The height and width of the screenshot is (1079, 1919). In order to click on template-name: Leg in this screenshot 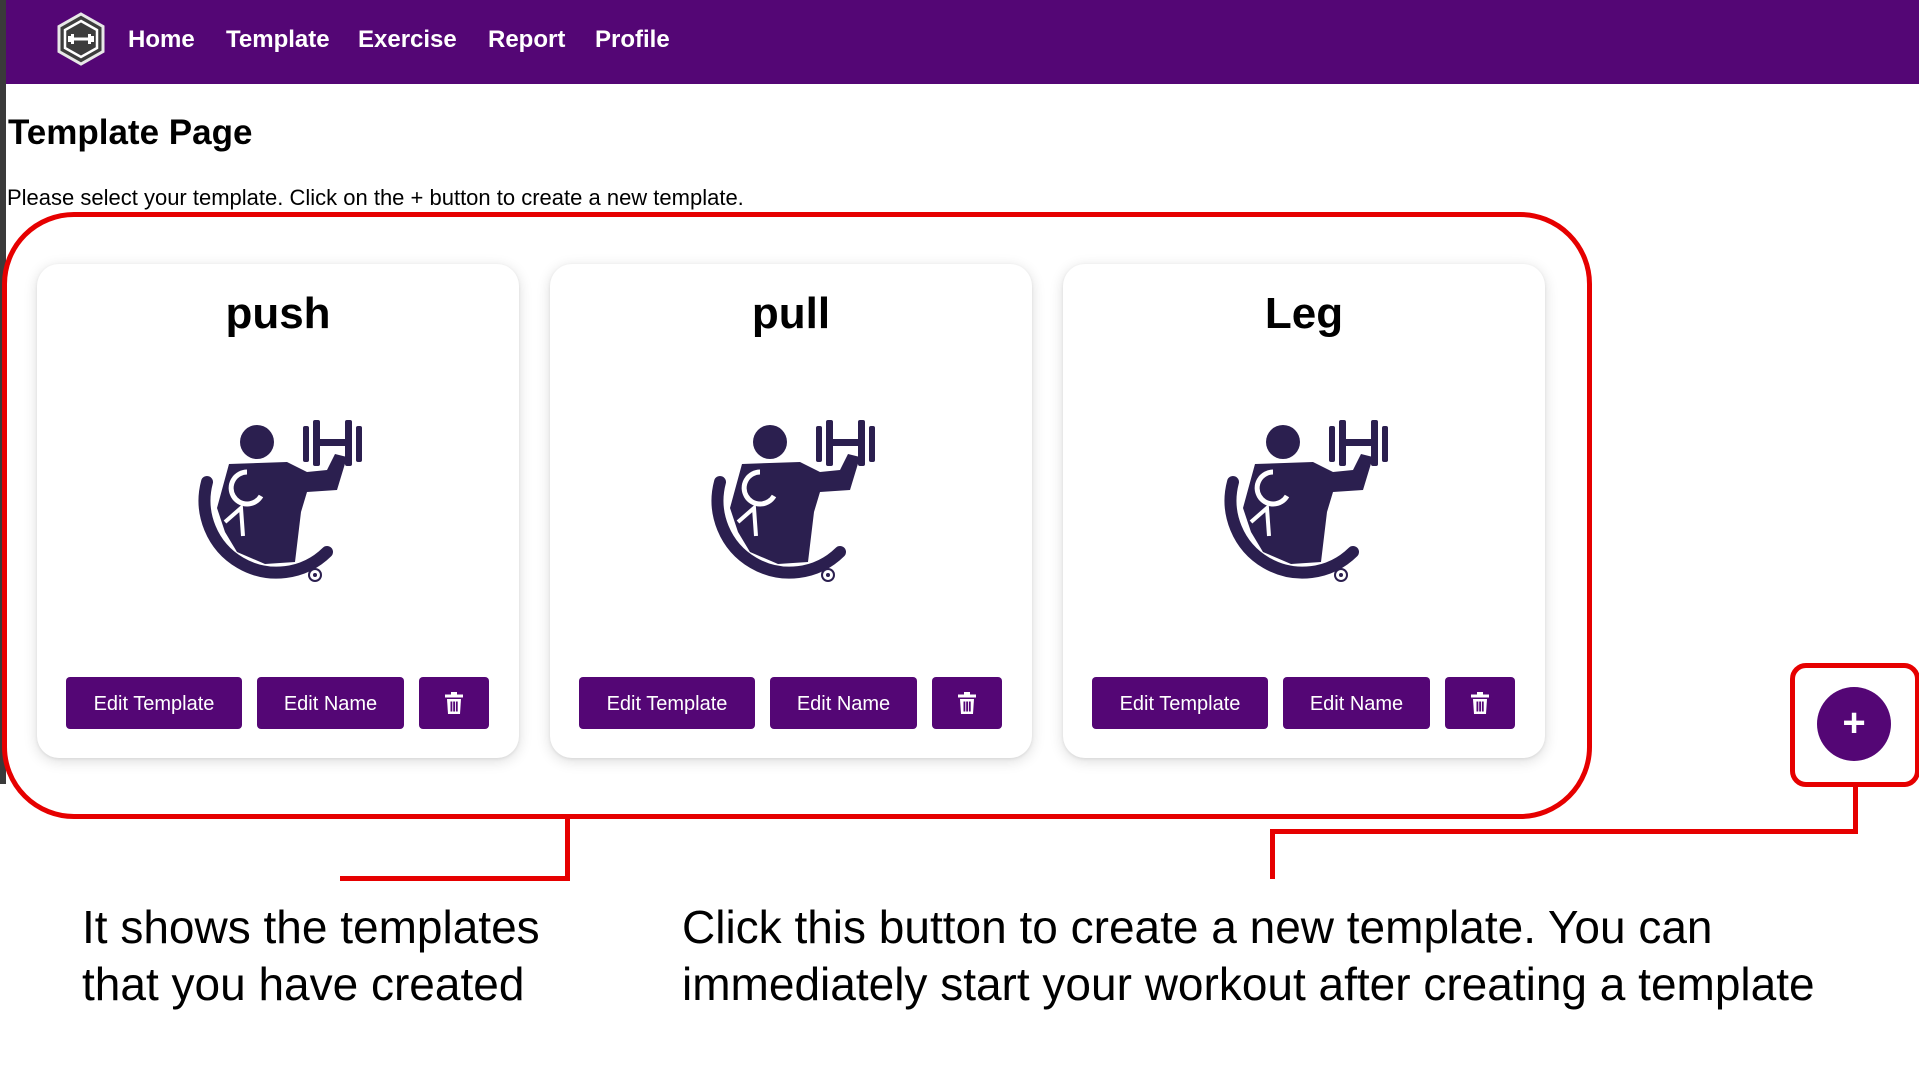, I will do `click(1304, 313)`.